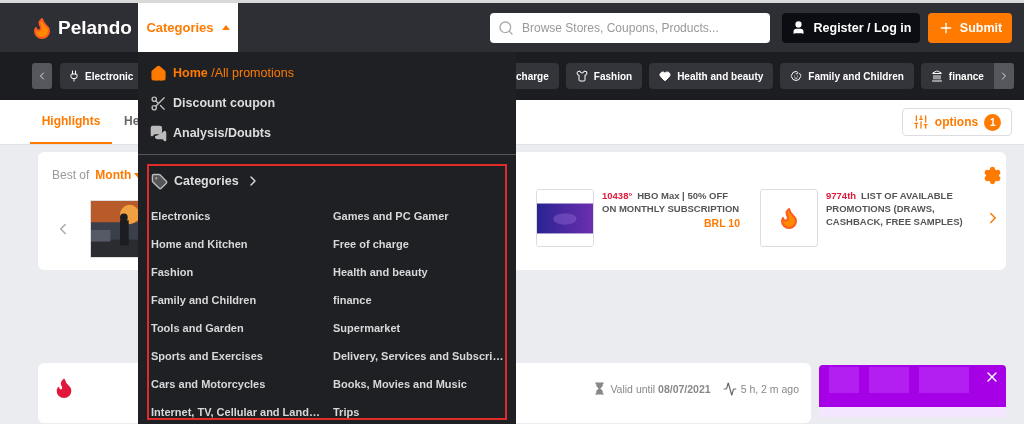 The image size is (1024, 424). Describe the element at coordinates (42, 76) in the screenshot. I see `scroll-left-button` at that location.